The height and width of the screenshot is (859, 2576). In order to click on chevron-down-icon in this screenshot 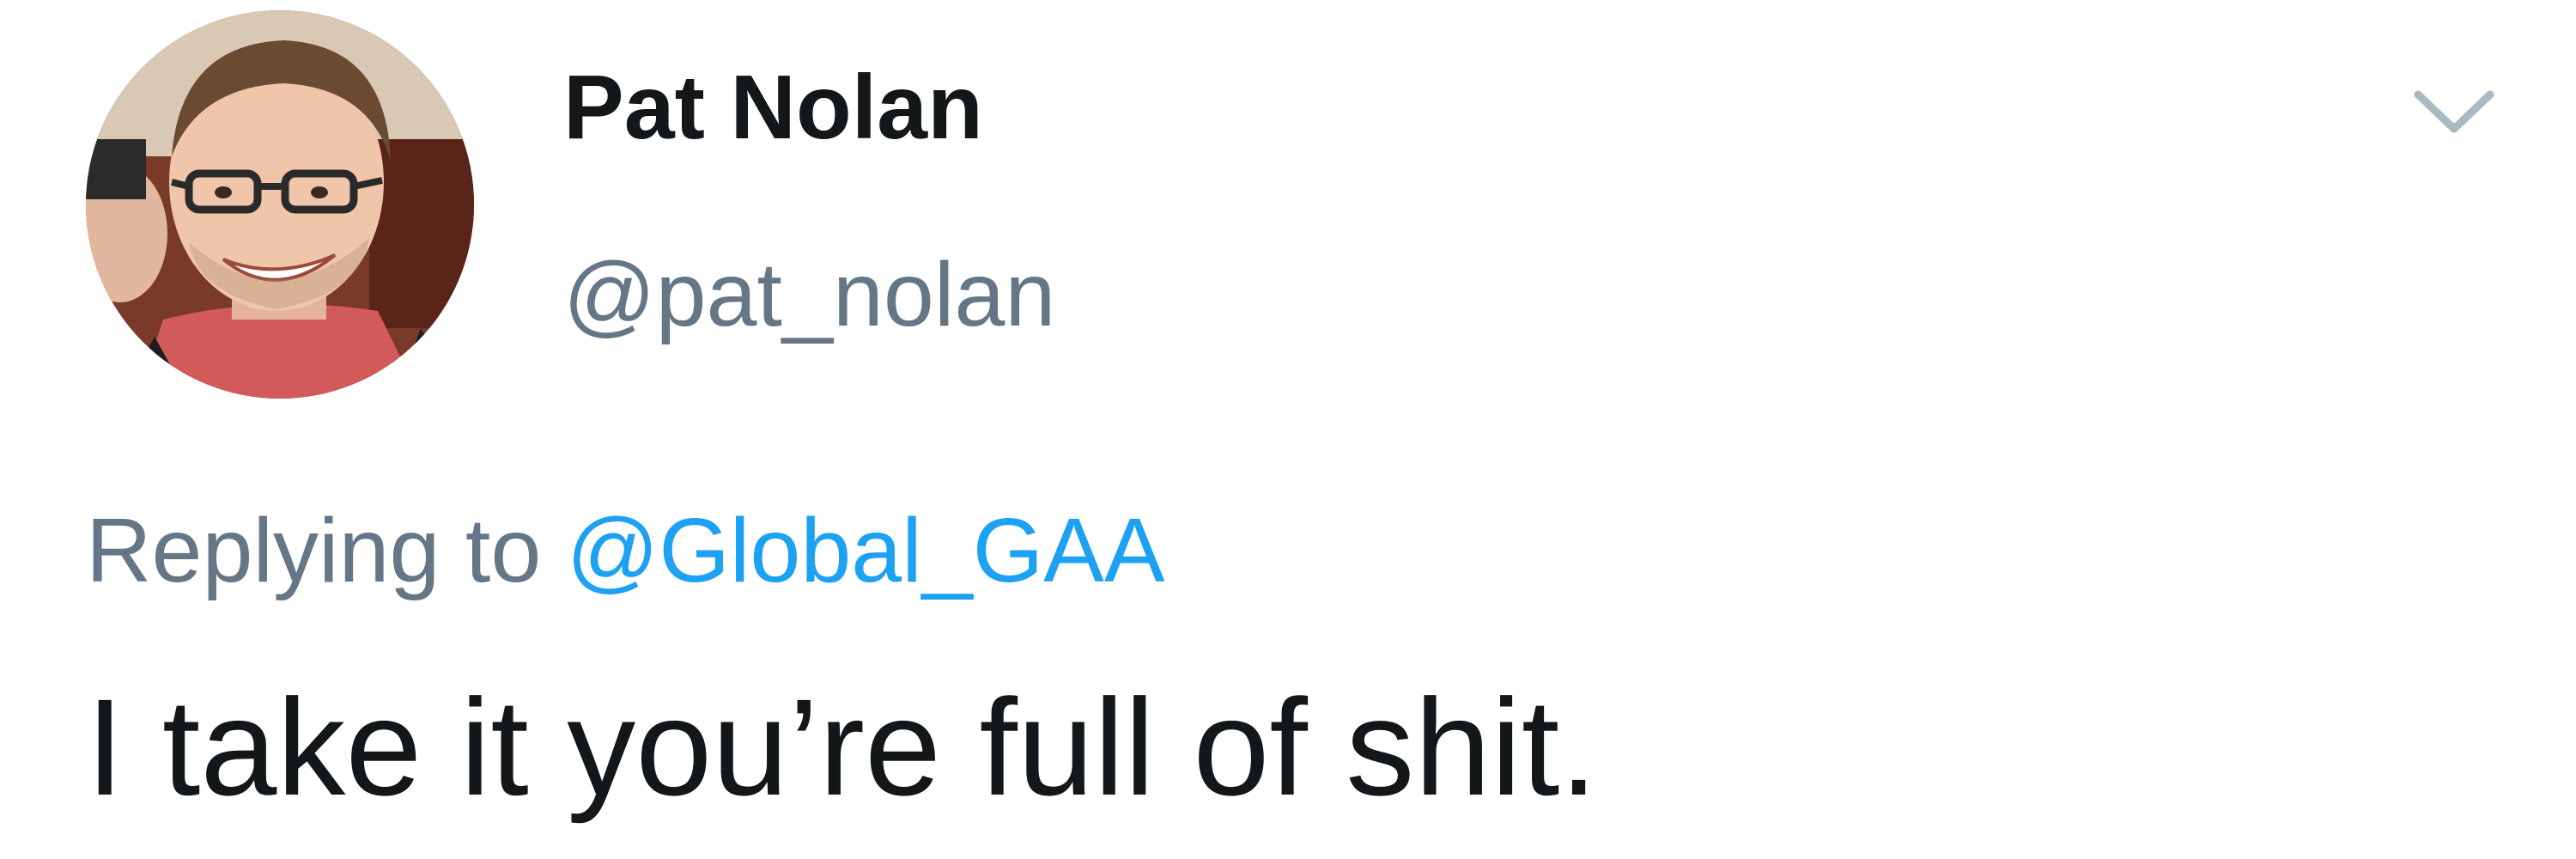, I will do `click(2454, 112)`.